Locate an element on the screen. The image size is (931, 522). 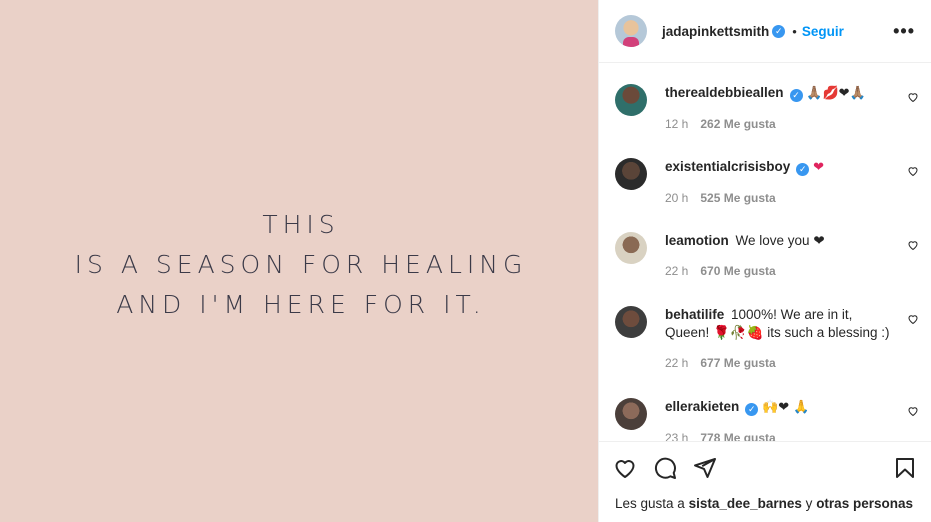
comment-text: We love you ❤ is located at coordinates (780, 240).